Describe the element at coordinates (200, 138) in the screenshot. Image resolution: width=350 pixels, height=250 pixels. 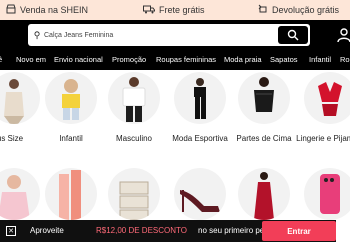
I see `category-label: Moda Esportiva` at that location.